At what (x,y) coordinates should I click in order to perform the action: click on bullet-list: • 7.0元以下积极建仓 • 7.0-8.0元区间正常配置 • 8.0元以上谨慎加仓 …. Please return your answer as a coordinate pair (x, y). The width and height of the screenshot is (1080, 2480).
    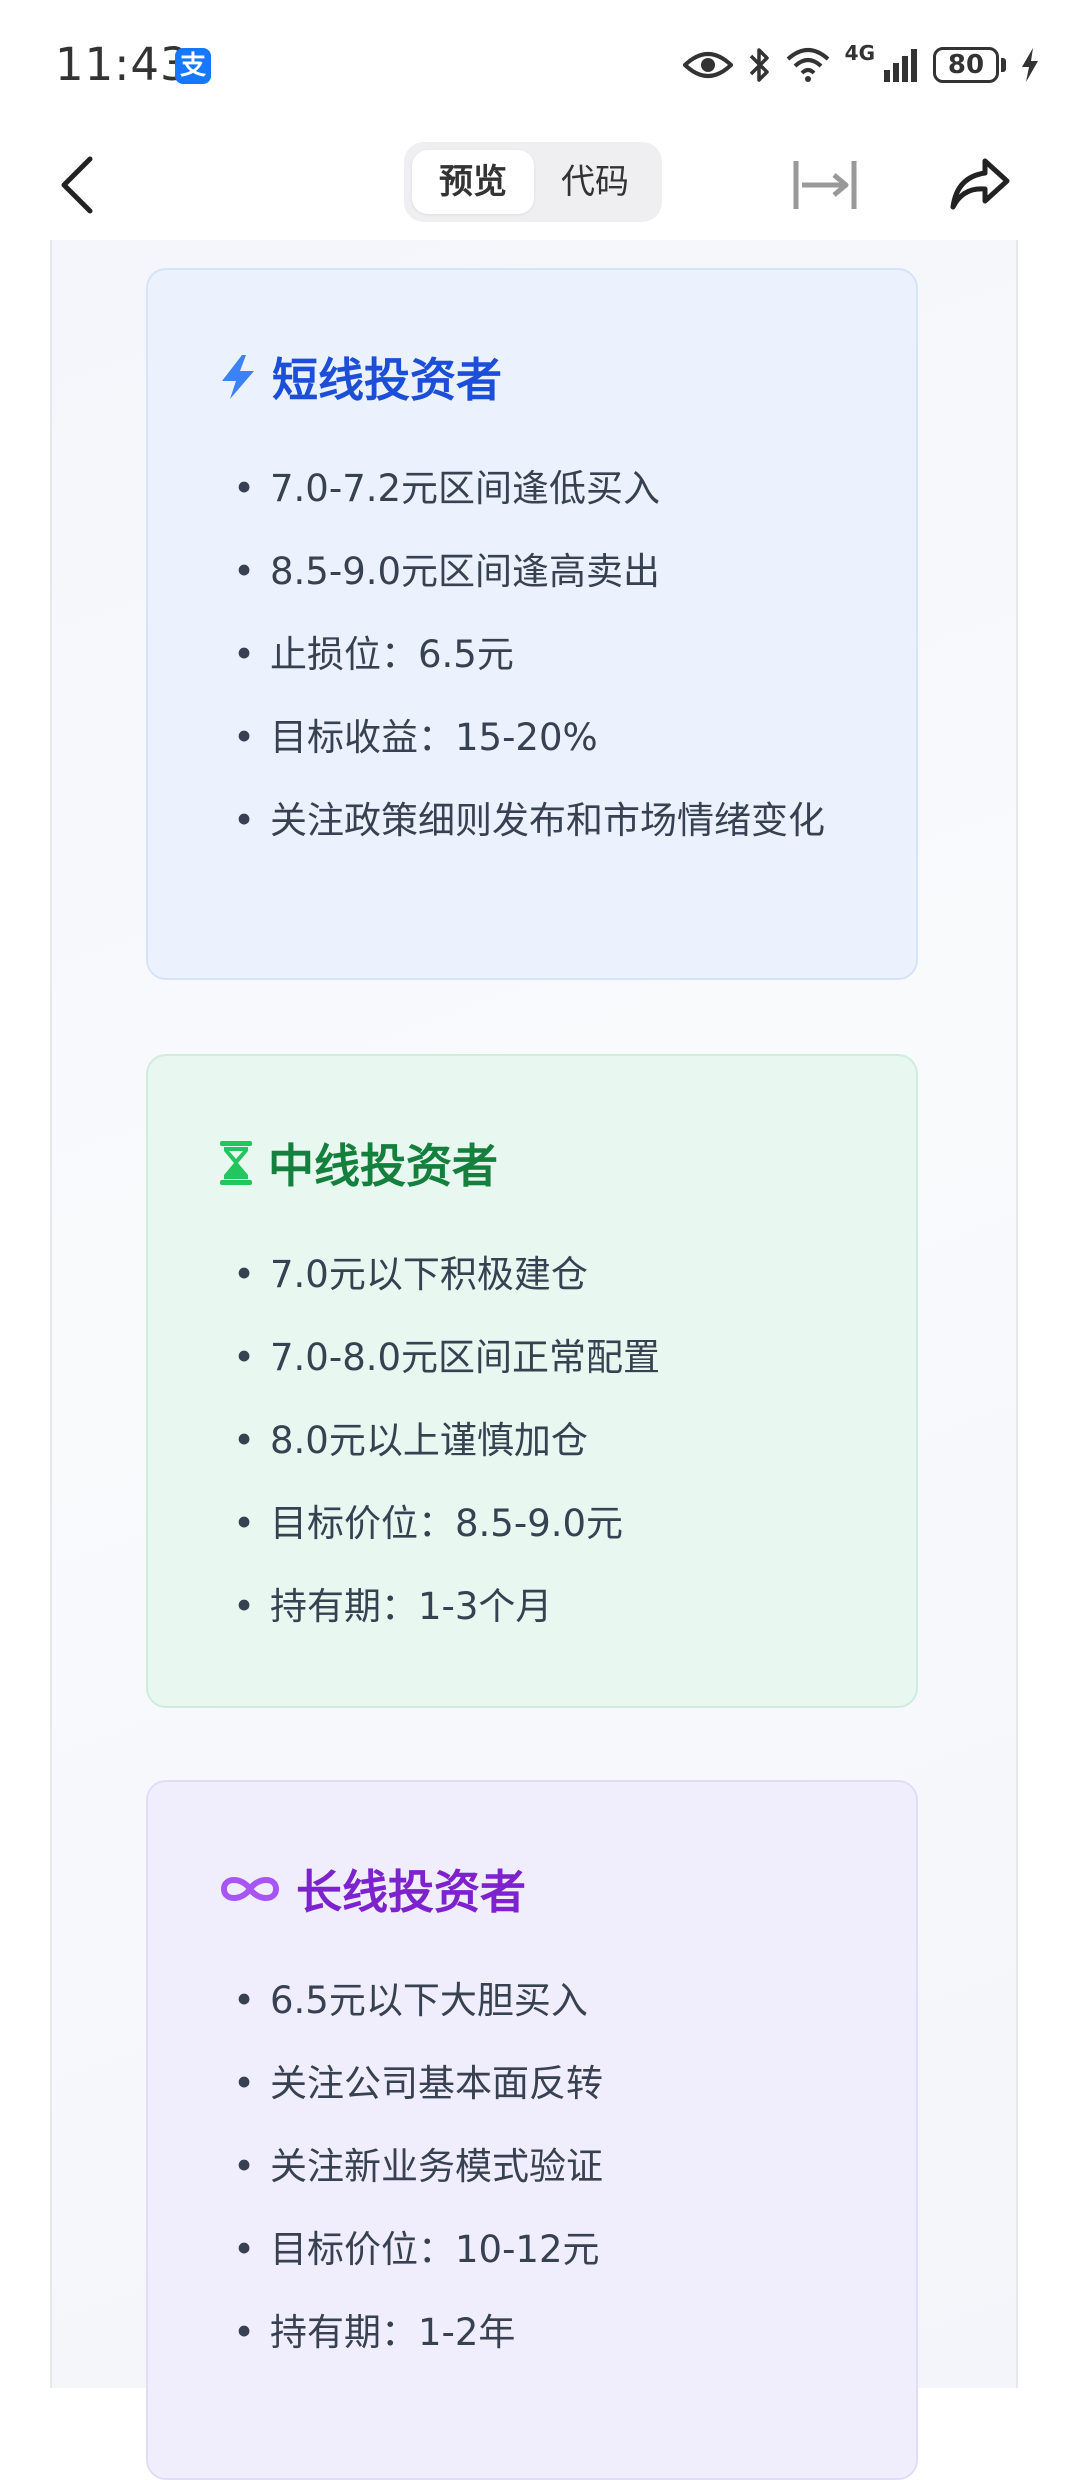
    Looking at the image, I should click on (528, 1453).